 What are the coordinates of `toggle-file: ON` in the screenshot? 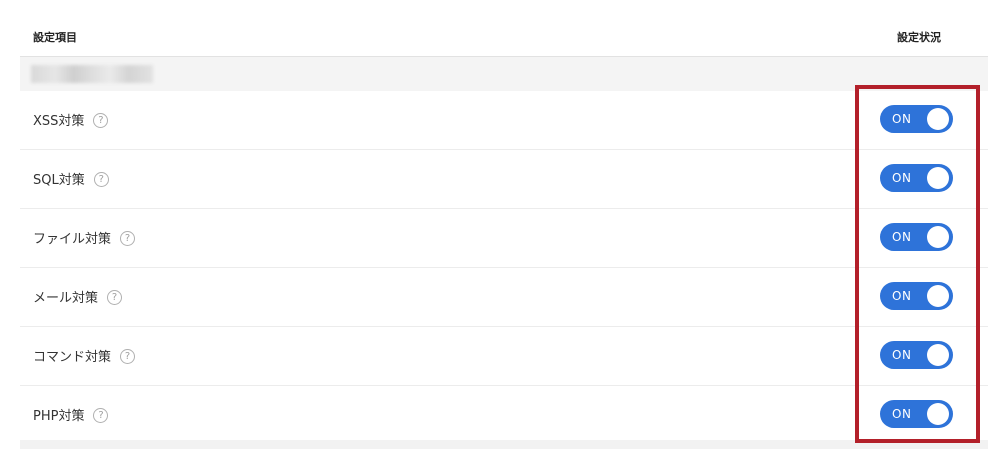 It's located at (916, 237).